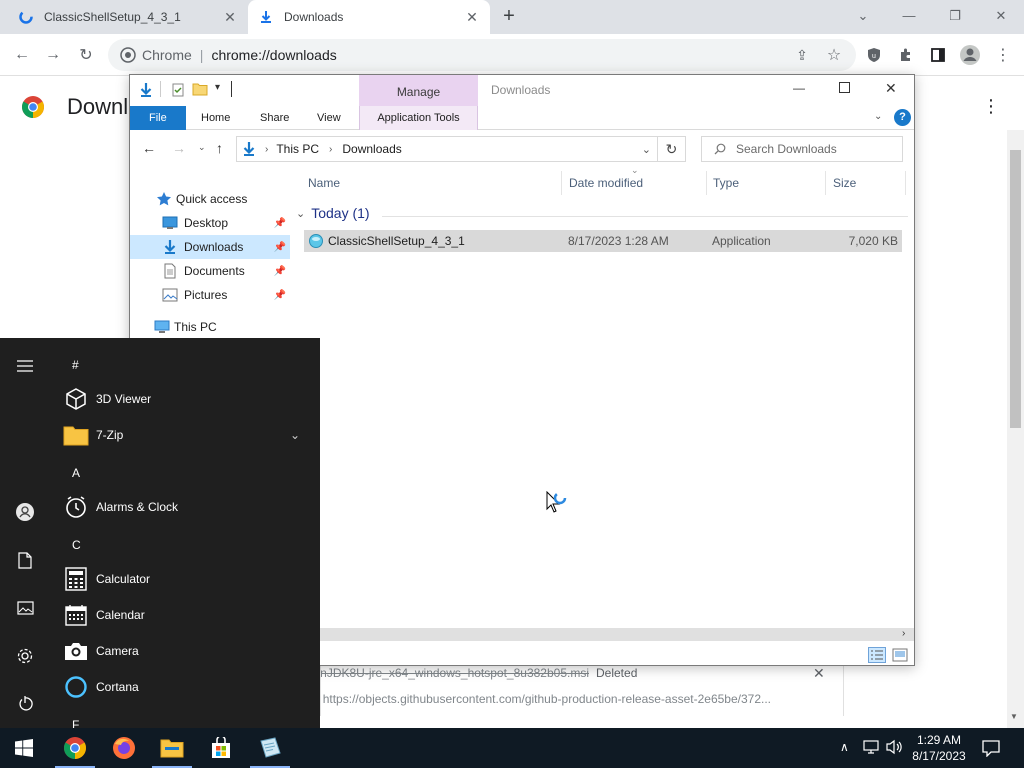  Describe the element at coordinates (187, 651) in the screenshot. I see `app-camera: Camera` at that location.